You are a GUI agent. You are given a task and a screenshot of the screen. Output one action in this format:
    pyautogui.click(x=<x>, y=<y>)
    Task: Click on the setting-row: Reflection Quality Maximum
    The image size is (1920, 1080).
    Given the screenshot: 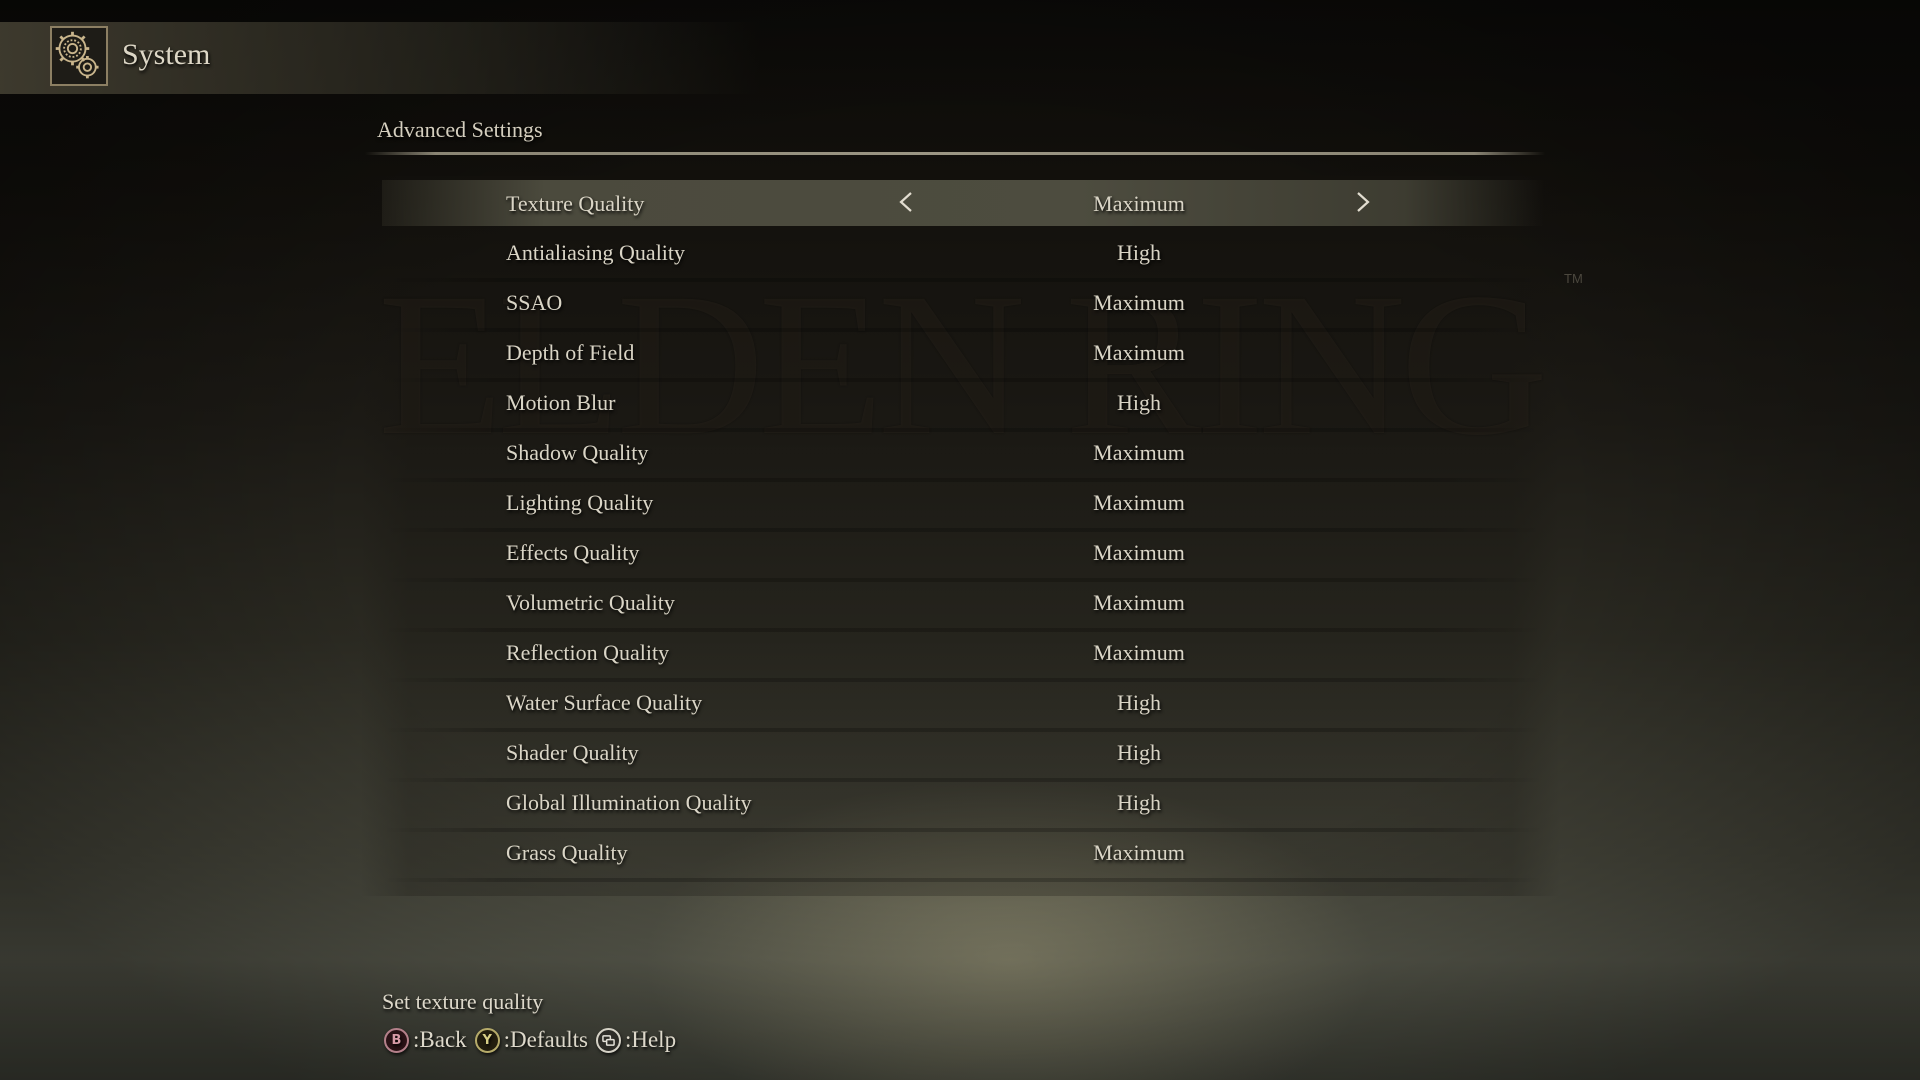 What is the action you would take?
    pyautogui.click(x=963, y=656)
    